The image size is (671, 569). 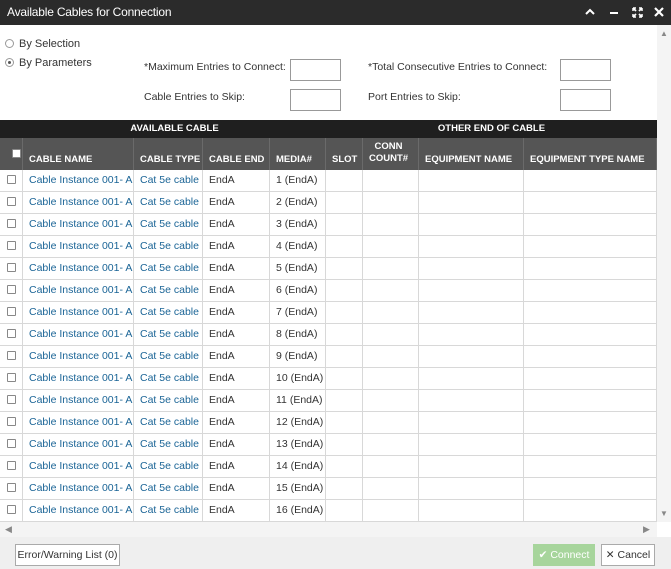 I want to click on cell-equipment-name, so click(x=471, y=225).